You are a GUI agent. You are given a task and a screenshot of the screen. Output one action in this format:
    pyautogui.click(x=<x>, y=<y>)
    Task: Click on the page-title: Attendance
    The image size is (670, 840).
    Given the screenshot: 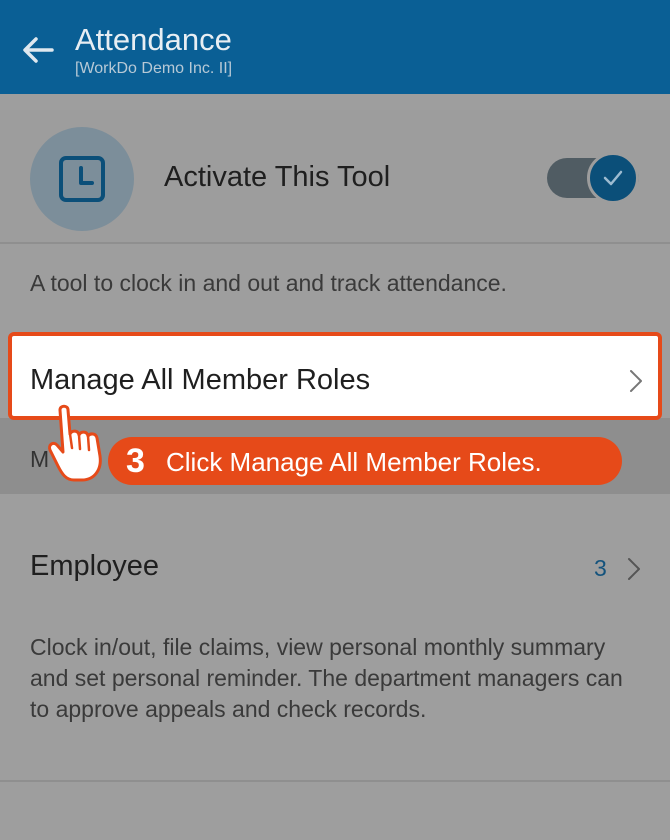 What is the action you would take?
    pyautogui.click(x=153, y=39)
    